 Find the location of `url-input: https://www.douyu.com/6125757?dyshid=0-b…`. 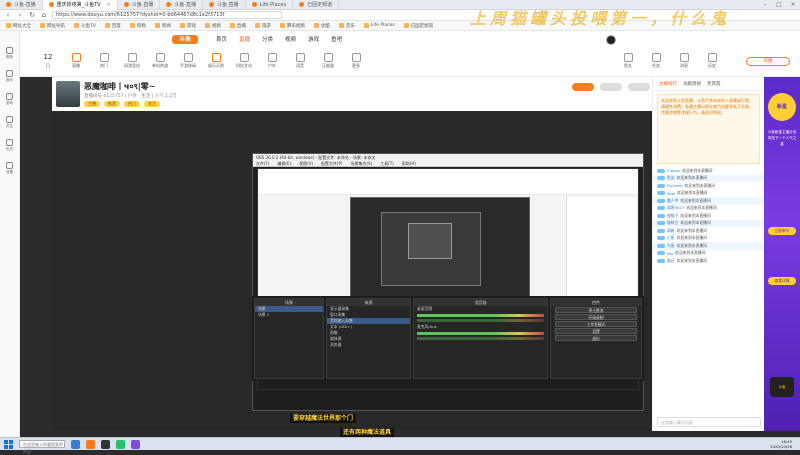

url-input: https://www.douyu.com/6125757?dyshid=0-b… is located at coordinates (167, 15).